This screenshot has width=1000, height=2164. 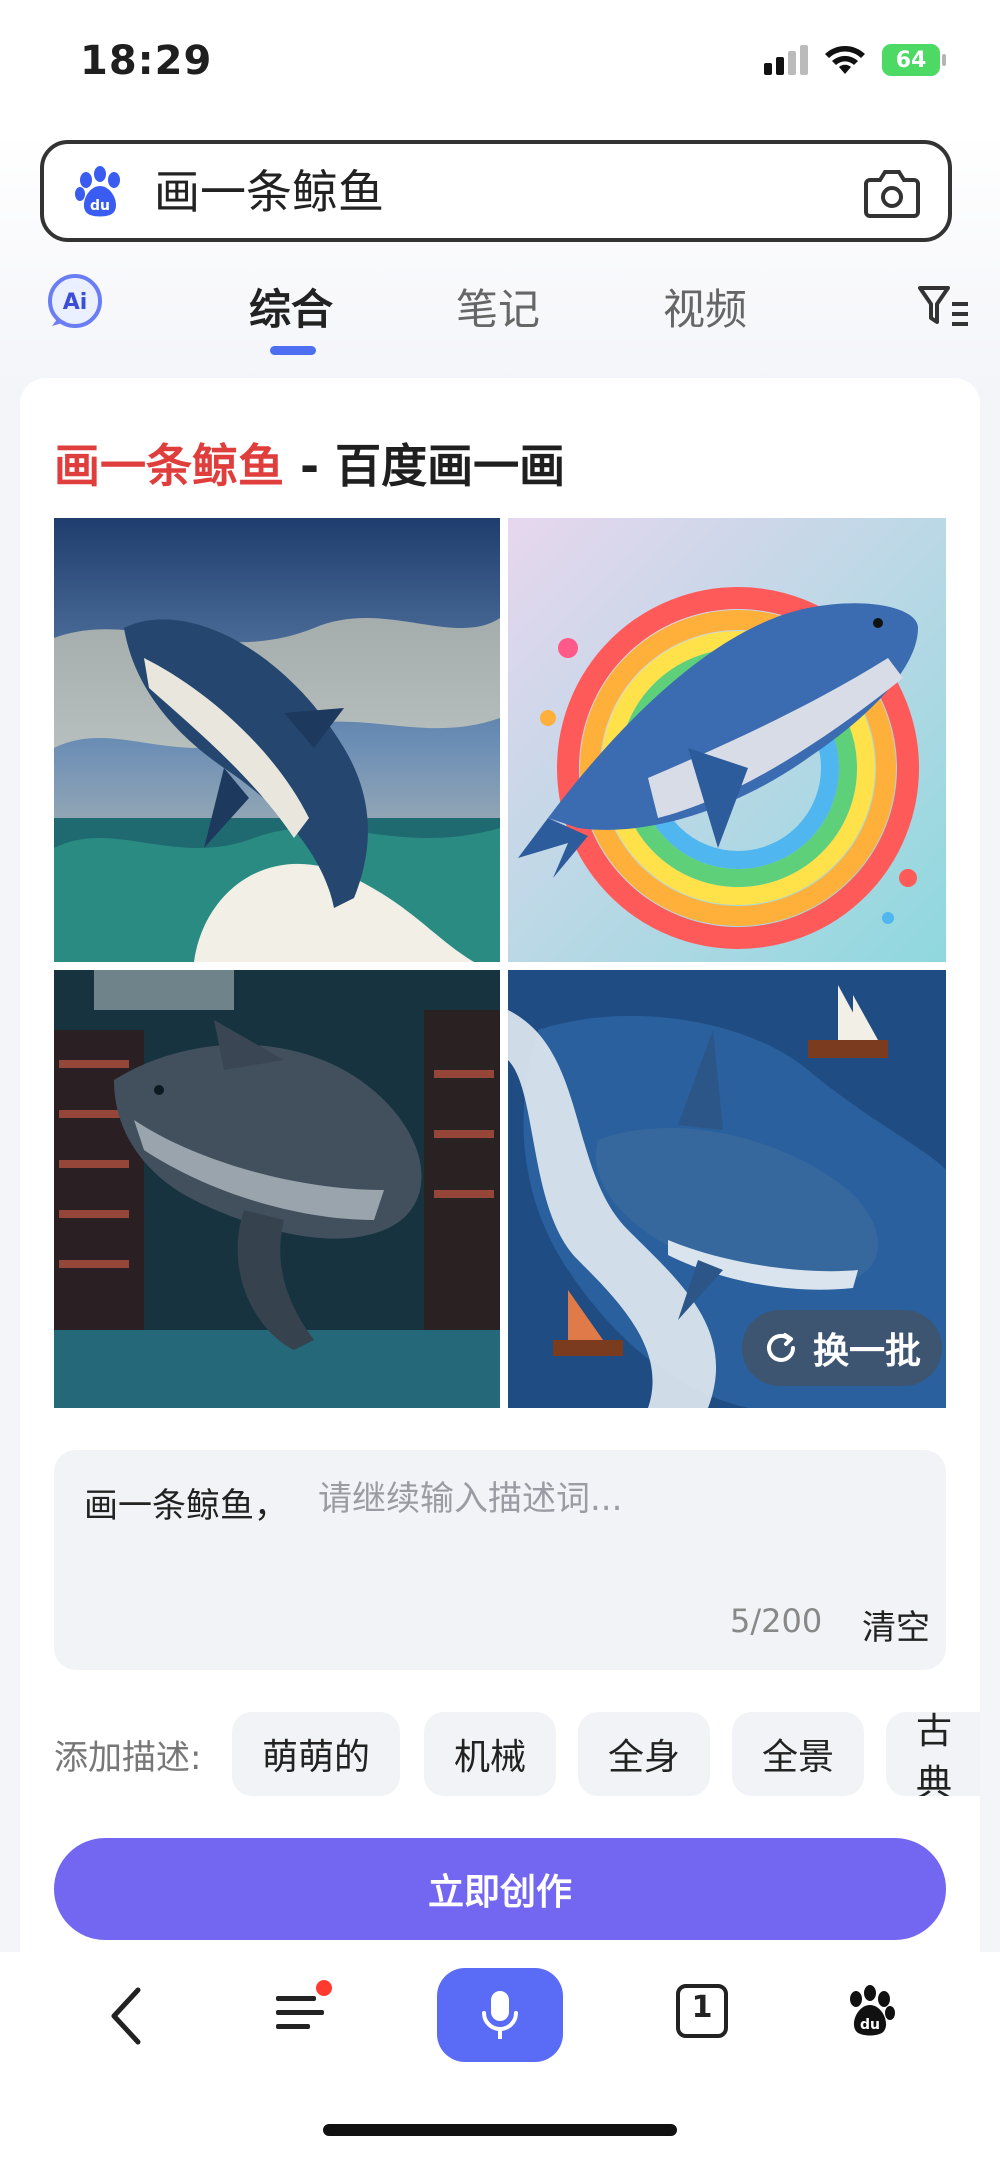 What do you see at coordinates (291, 306) in the screenshot?
I see `tab-comprehensive: 综合` at bounding box center [291, 306].